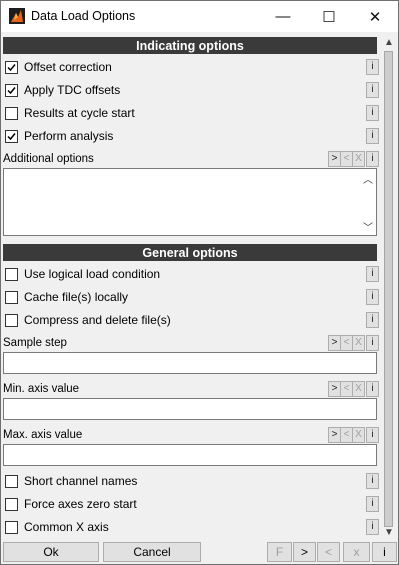  What do you see at coordinates (72, 90) in the screenshot?
I see `option-label: Apply TDC offsets` at bounding box center [72, 90].